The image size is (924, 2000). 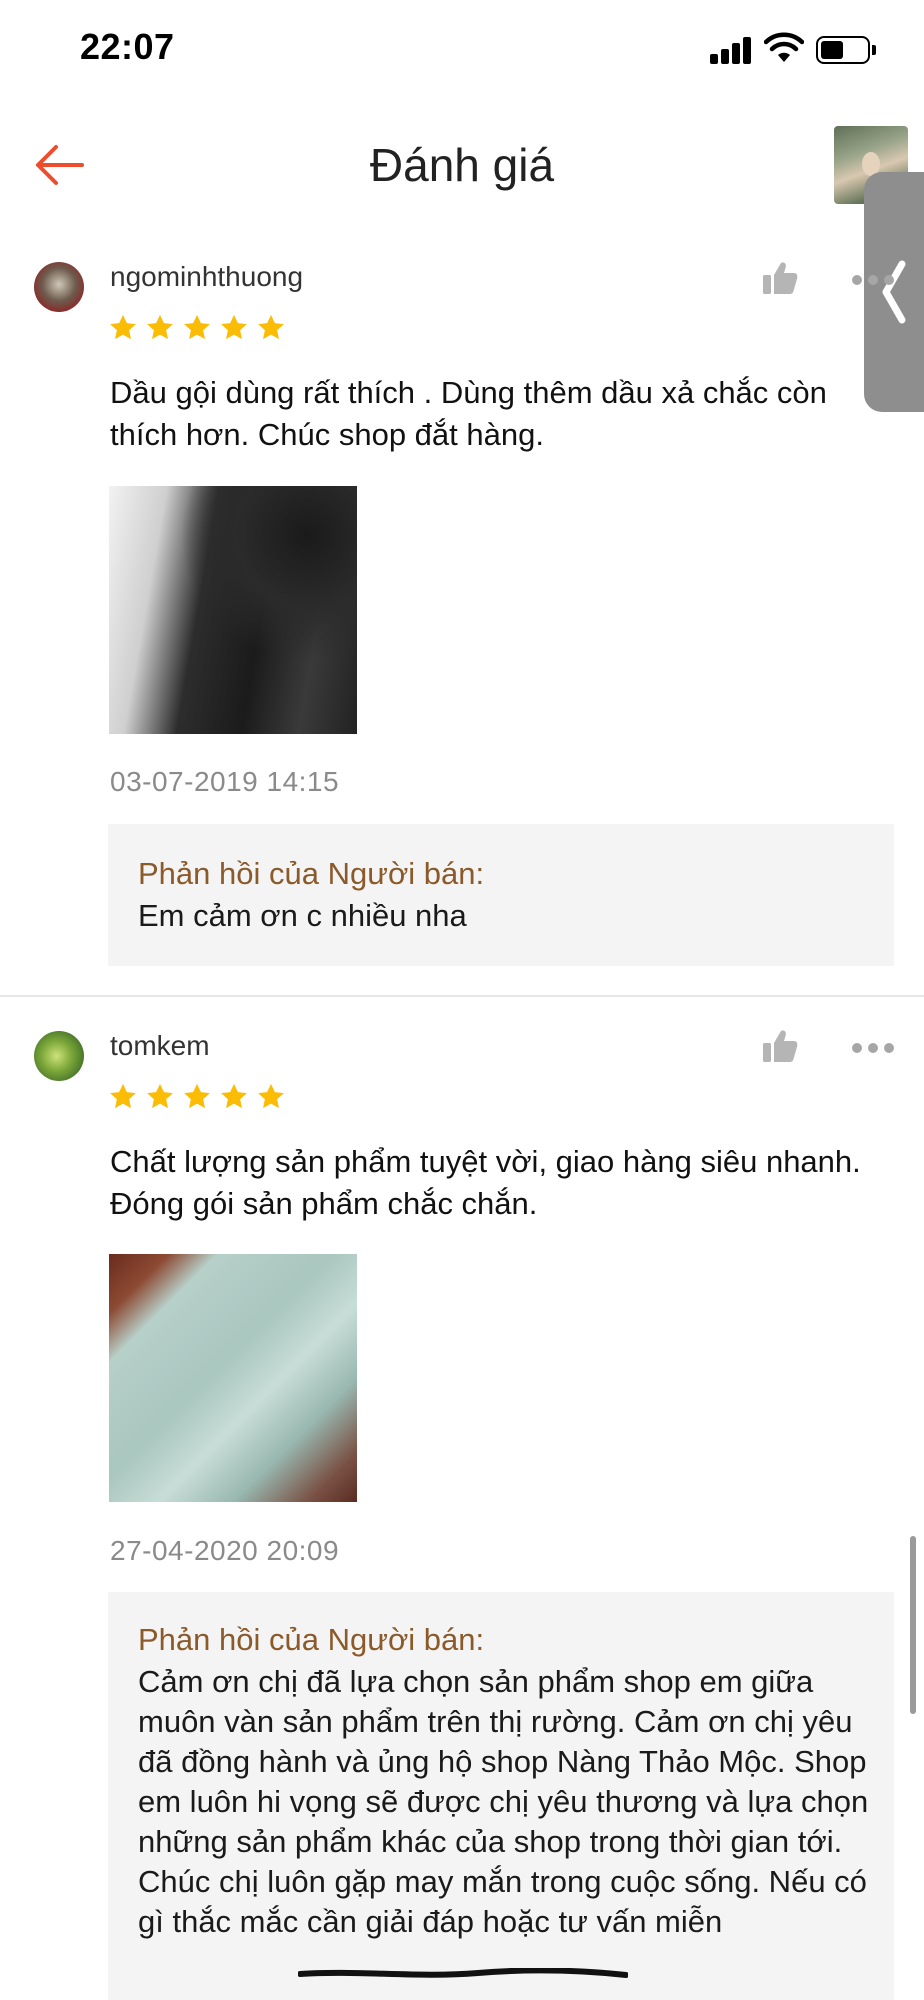 I want to click on status-time: 22:07, so click(x=127, y=46).